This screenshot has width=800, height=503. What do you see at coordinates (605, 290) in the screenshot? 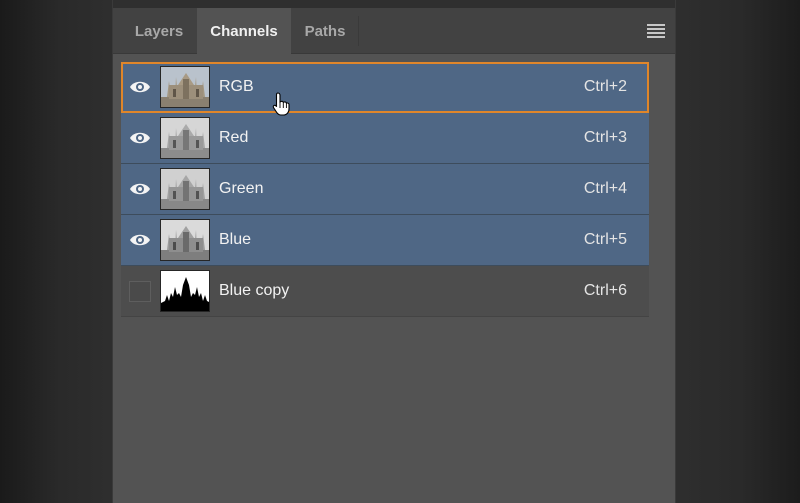
I see `channel-shortcut: Ctrl+6` at bounding box center [605, 290].